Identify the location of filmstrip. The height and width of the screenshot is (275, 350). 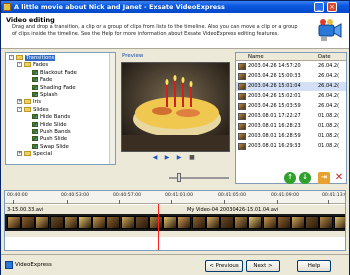
(175, 222).